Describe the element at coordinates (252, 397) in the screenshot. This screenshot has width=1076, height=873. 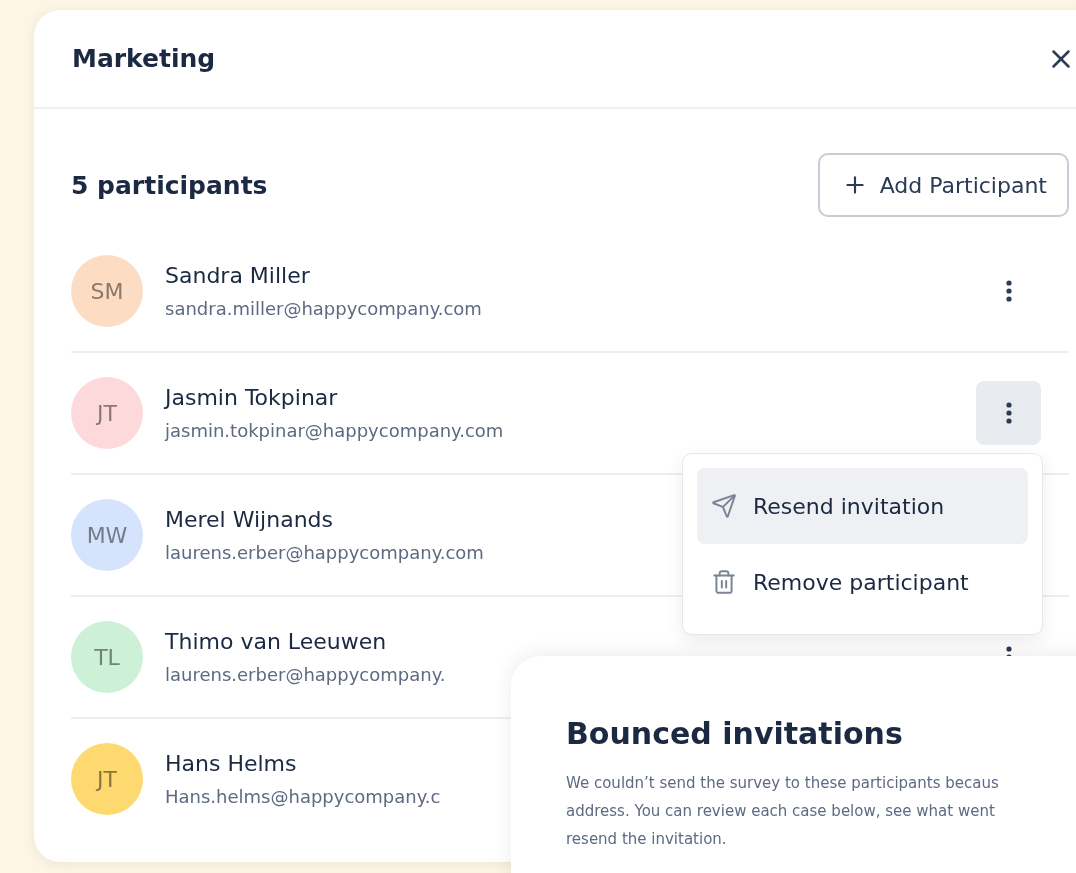
I see `participant-name: Jasmin Tokpinar` at that location.